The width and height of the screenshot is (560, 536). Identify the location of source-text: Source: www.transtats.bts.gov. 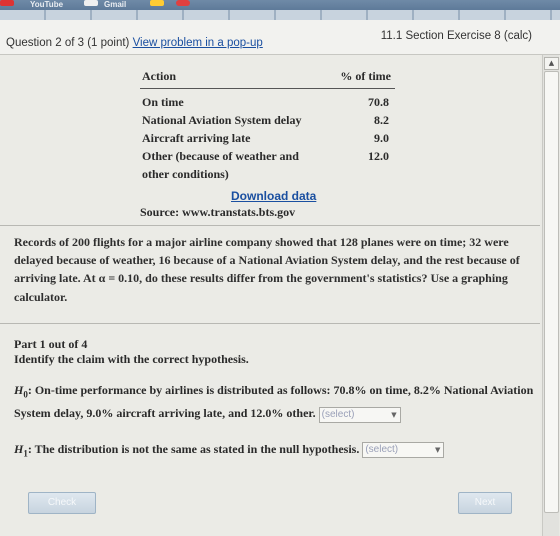
(218, 212).